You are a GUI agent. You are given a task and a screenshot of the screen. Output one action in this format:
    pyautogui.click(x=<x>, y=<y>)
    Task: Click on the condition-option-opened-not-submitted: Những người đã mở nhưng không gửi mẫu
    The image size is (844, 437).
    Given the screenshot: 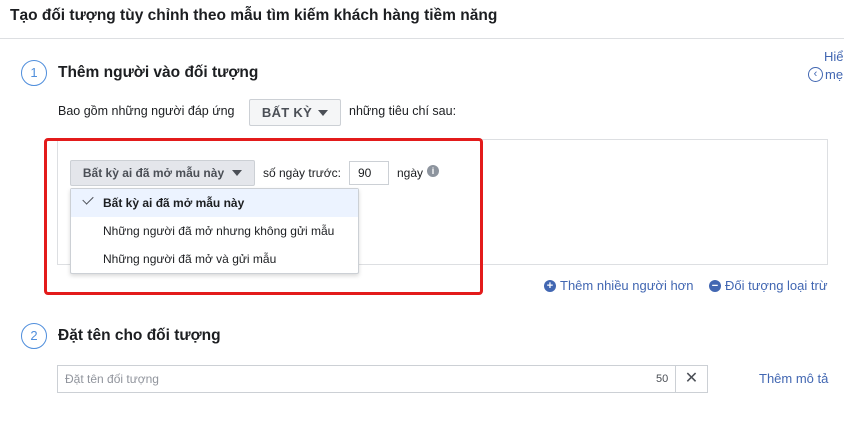 What is the action you would take?
    pyautogui.click(x=214, y=231)
    